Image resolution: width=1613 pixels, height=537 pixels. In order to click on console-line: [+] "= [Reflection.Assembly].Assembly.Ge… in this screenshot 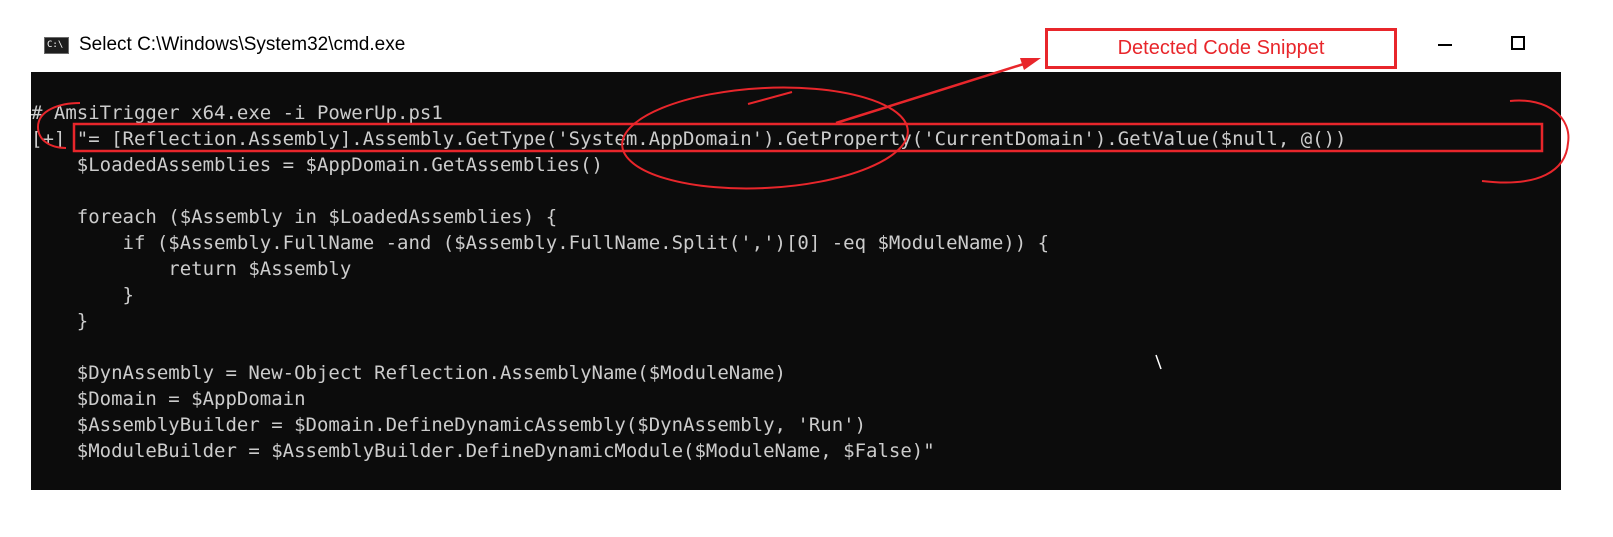, I will do `click(689, 139)`.